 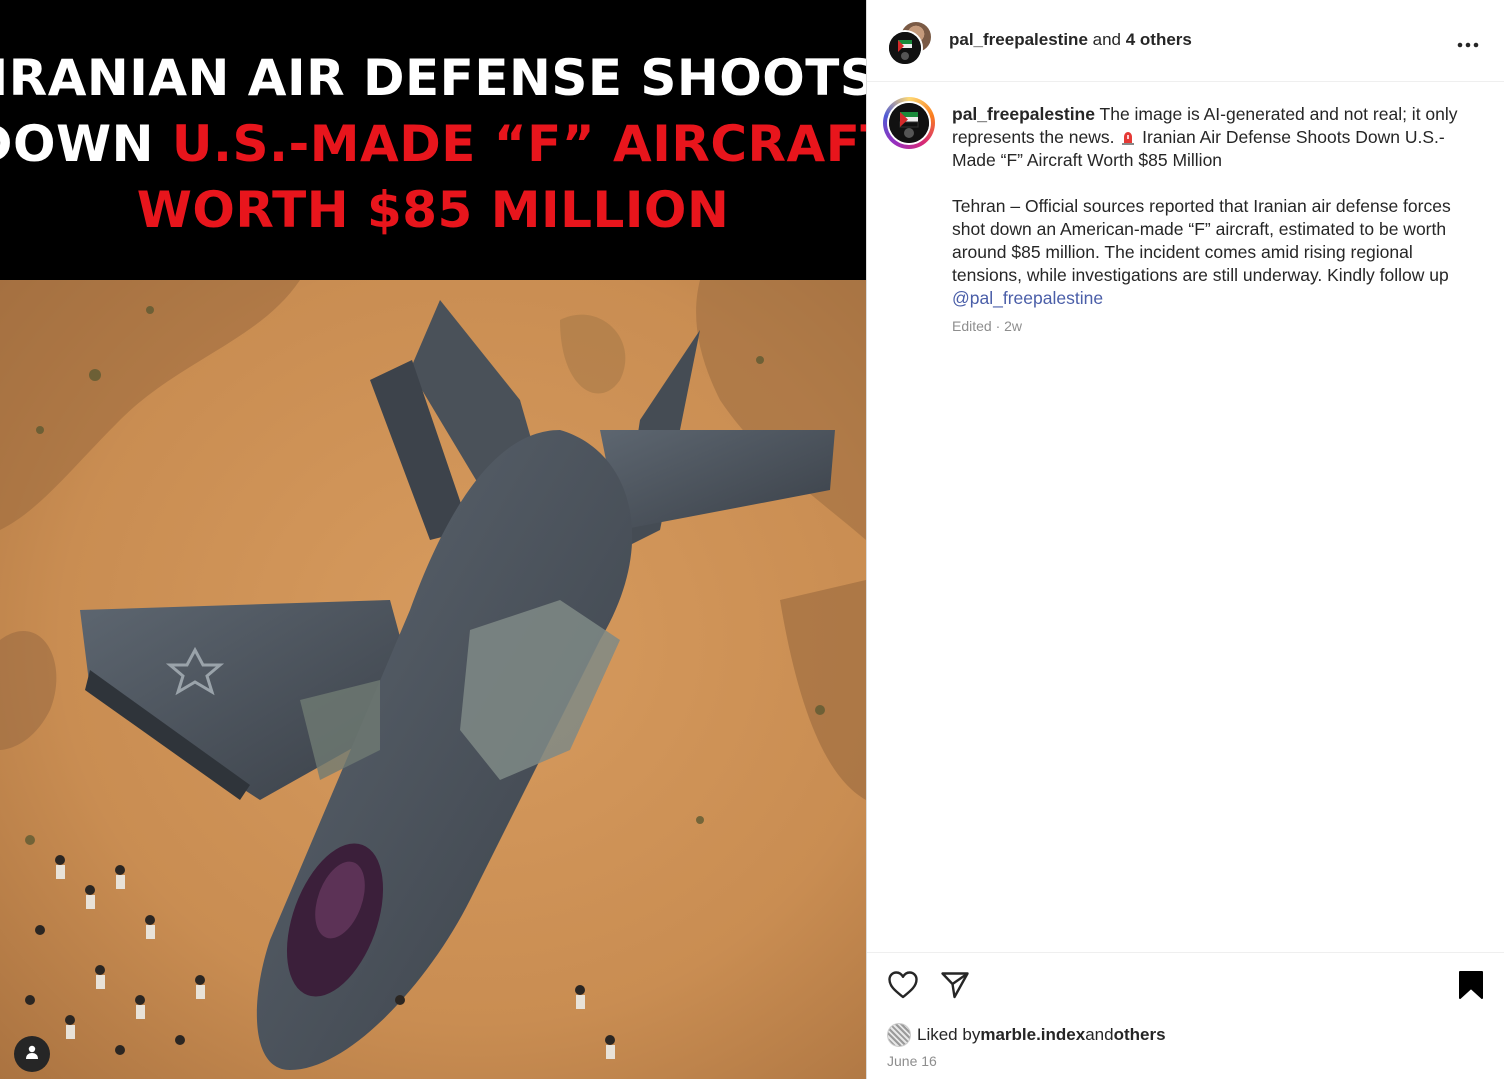 I want to click on liker-username: marble.index, so click(x=1032, y=1035).